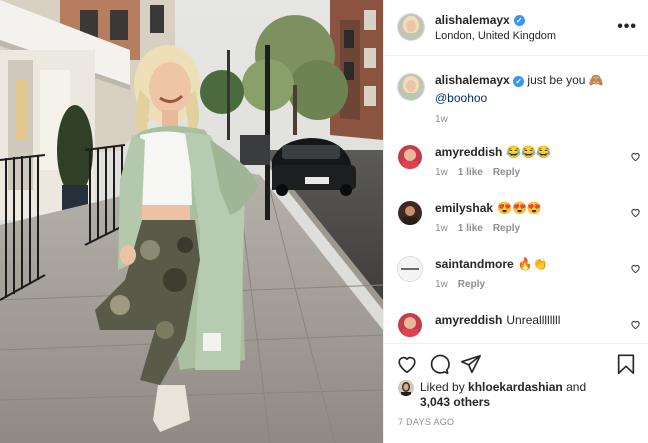  I want to click on comment-body: saintandmore 🔥👏, so click(491, 264).